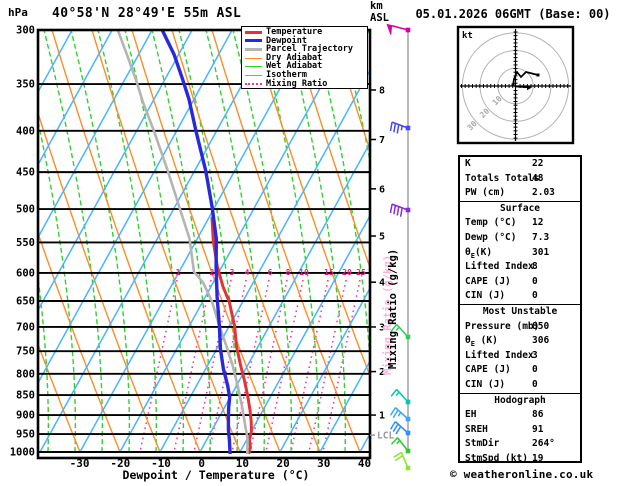  Describe the element at coordinates (543, 193) in the screenshot. I see `table-row-value: 2.03` at that location.